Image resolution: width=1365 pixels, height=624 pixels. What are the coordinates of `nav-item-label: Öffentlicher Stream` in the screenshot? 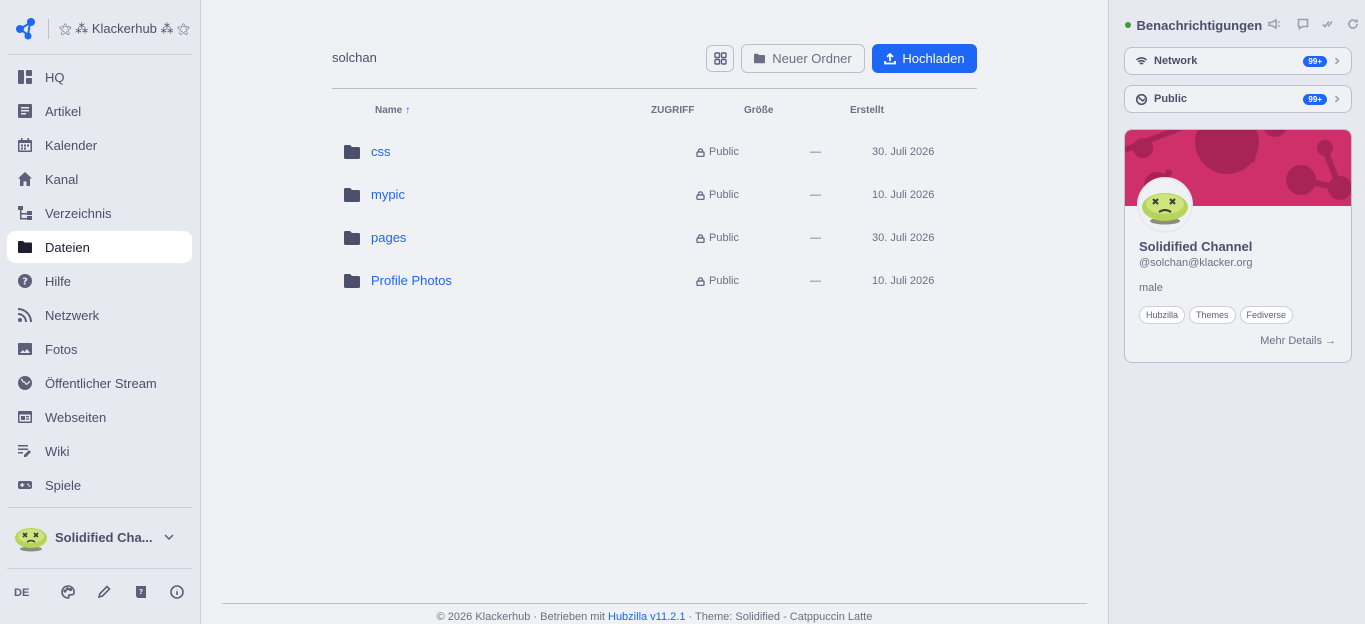 It's located at (101, 383).